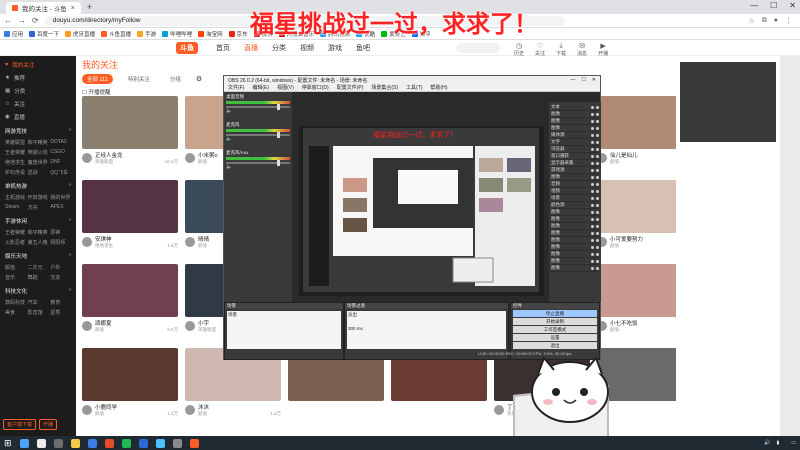 The width and height of the screenshot is (800, 450). I want to click on sidebar-category-link: DNF, so click(60, 162).